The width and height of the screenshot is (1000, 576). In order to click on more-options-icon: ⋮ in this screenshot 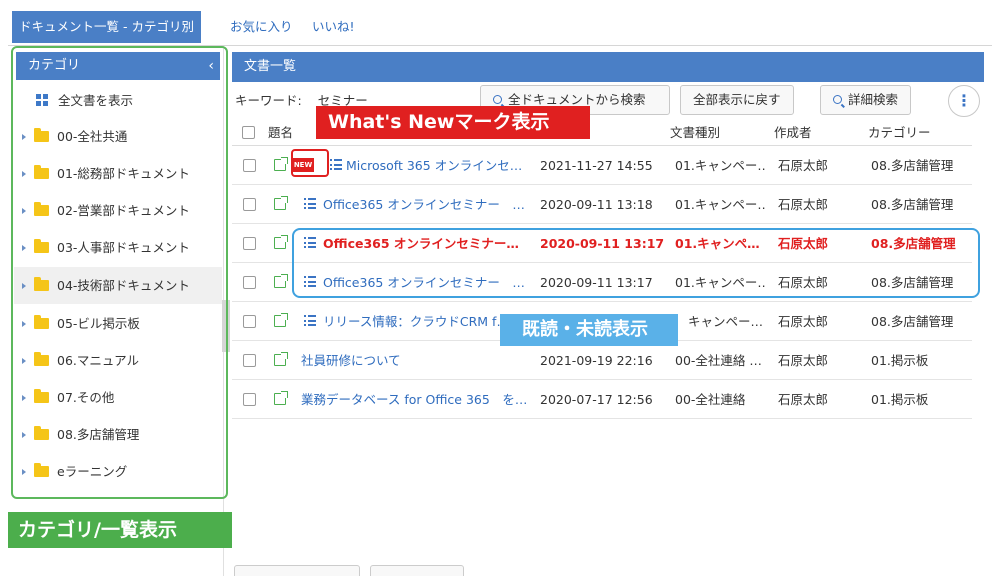, I will do `click(964, 101)`.